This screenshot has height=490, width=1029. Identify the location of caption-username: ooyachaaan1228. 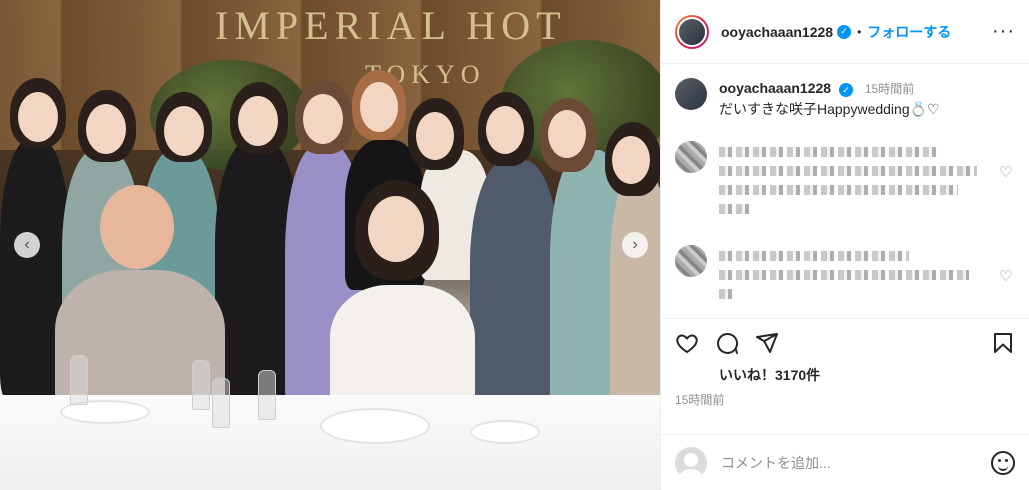
(775, 88).